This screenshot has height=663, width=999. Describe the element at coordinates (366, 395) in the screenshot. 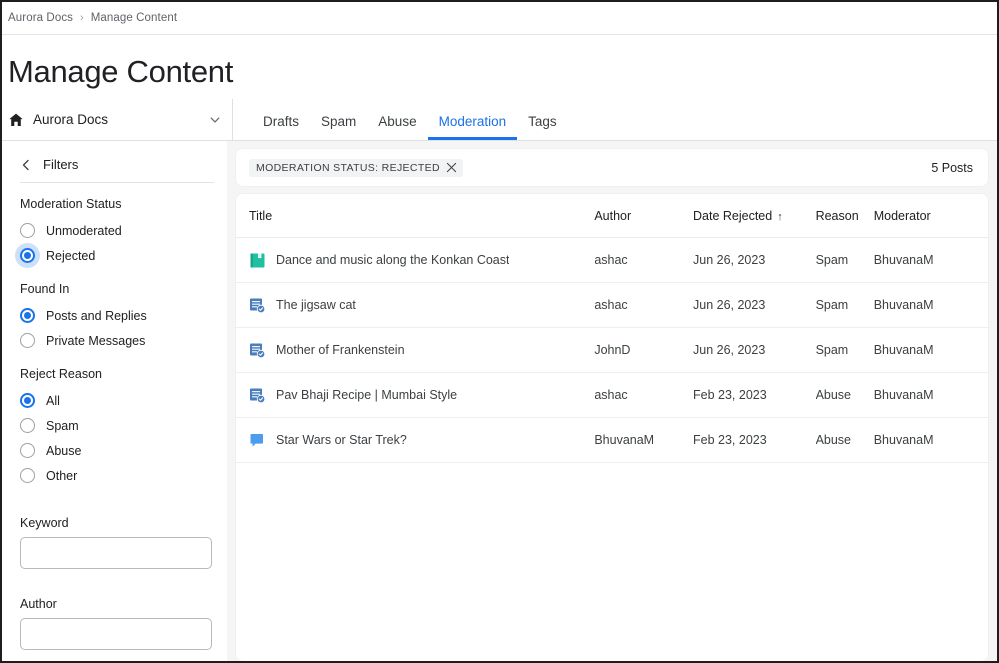

I see `row-title-link: Pav Bhaji Recipe | Mumbai Style` at that location.